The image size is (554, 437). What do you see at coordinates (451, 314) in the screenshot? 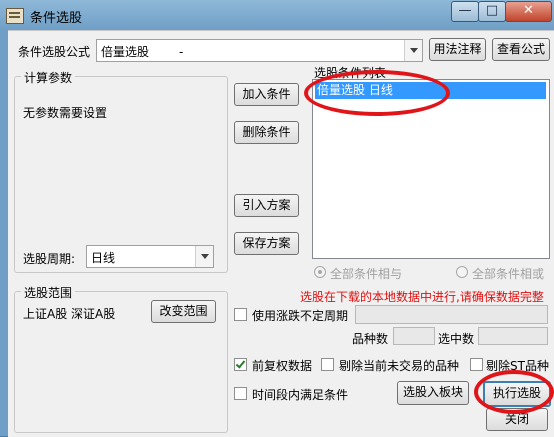
I see `undetermined-period-field` at bounding box center [451, 314].